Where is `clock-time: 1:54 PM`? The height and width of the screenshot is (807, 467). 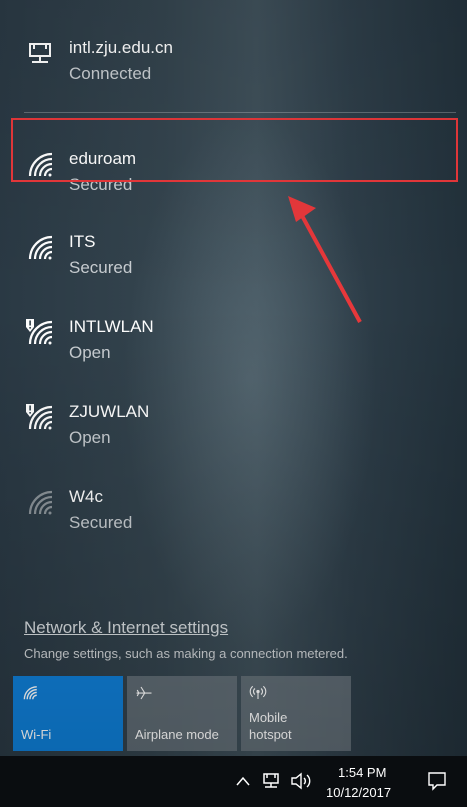
clock-time: 1:54 PM is located at coordinates (362, 772).